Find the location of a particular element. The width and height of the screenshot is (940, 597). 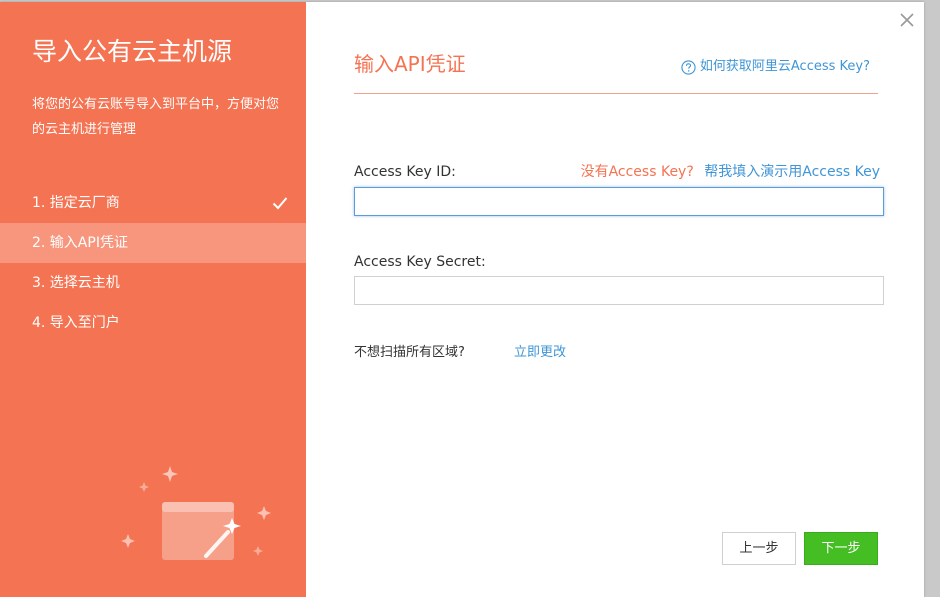

no-key-hint: 没有Access Key? 帮我填入演示用Access Key is located at coordinates (730, 172).